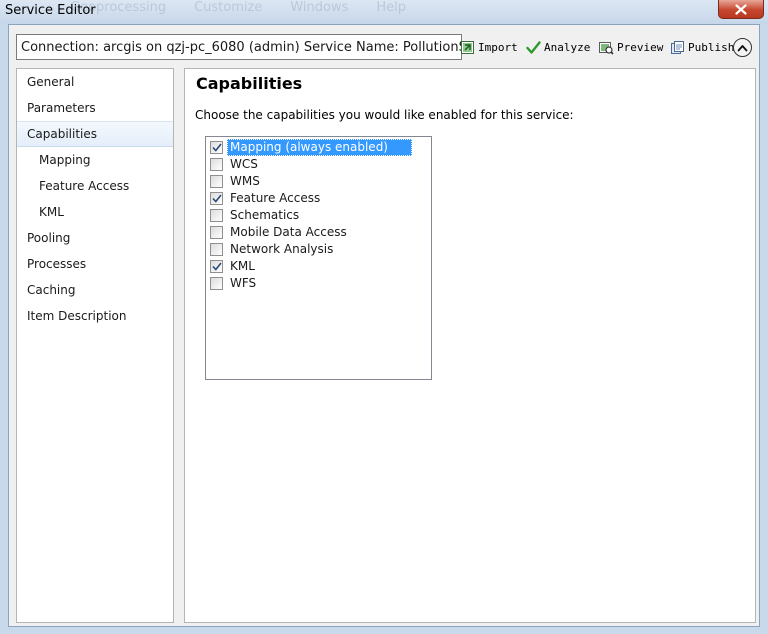 The height and width of the screenshot is (634, 768). Describe the element at coordinates (50, 10) in the screenshot. I see `window-title: Service Editor` at that location.